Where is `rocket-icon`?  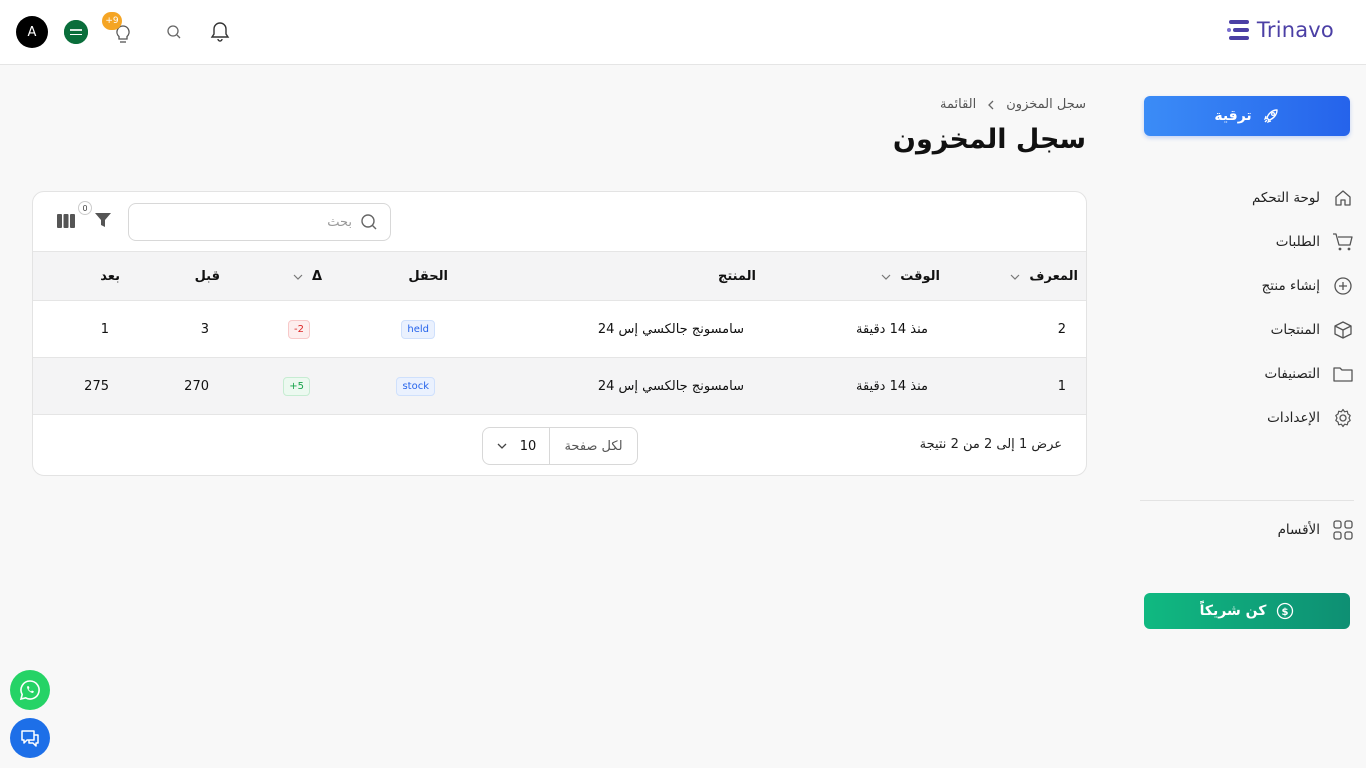 rocket-icon is located at coordinates (1270, 116).